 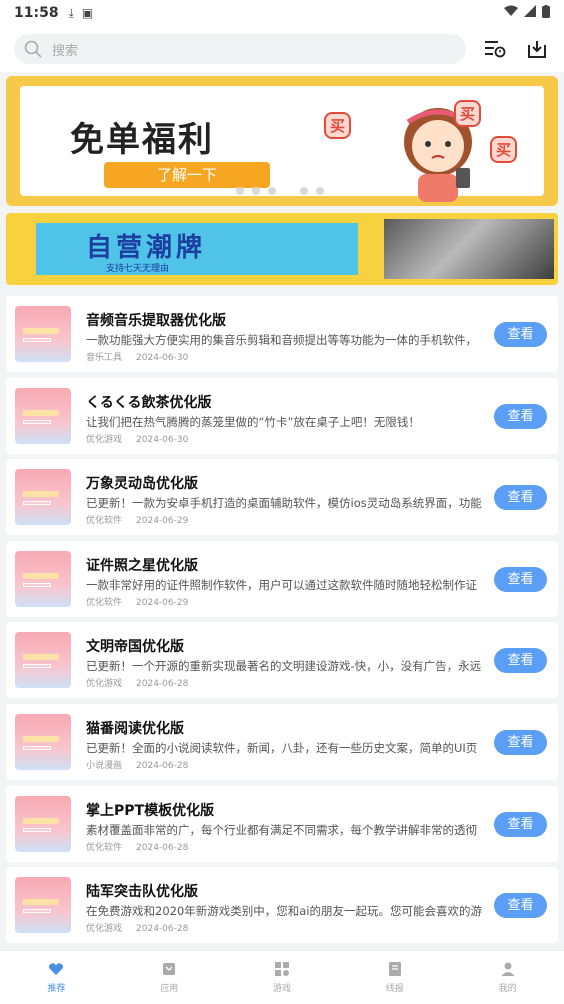 I want to click on pagination-dot-active, so click(x=288, y=191).